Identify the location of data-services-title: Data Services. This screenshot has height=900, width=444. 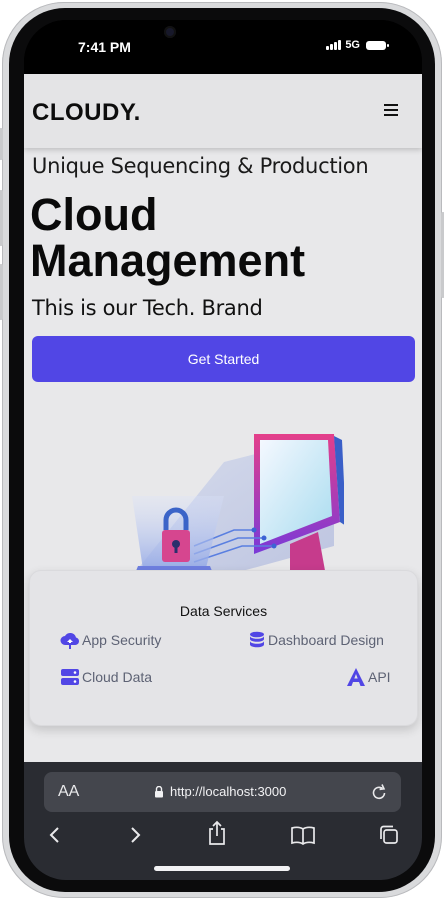
(223, 611).